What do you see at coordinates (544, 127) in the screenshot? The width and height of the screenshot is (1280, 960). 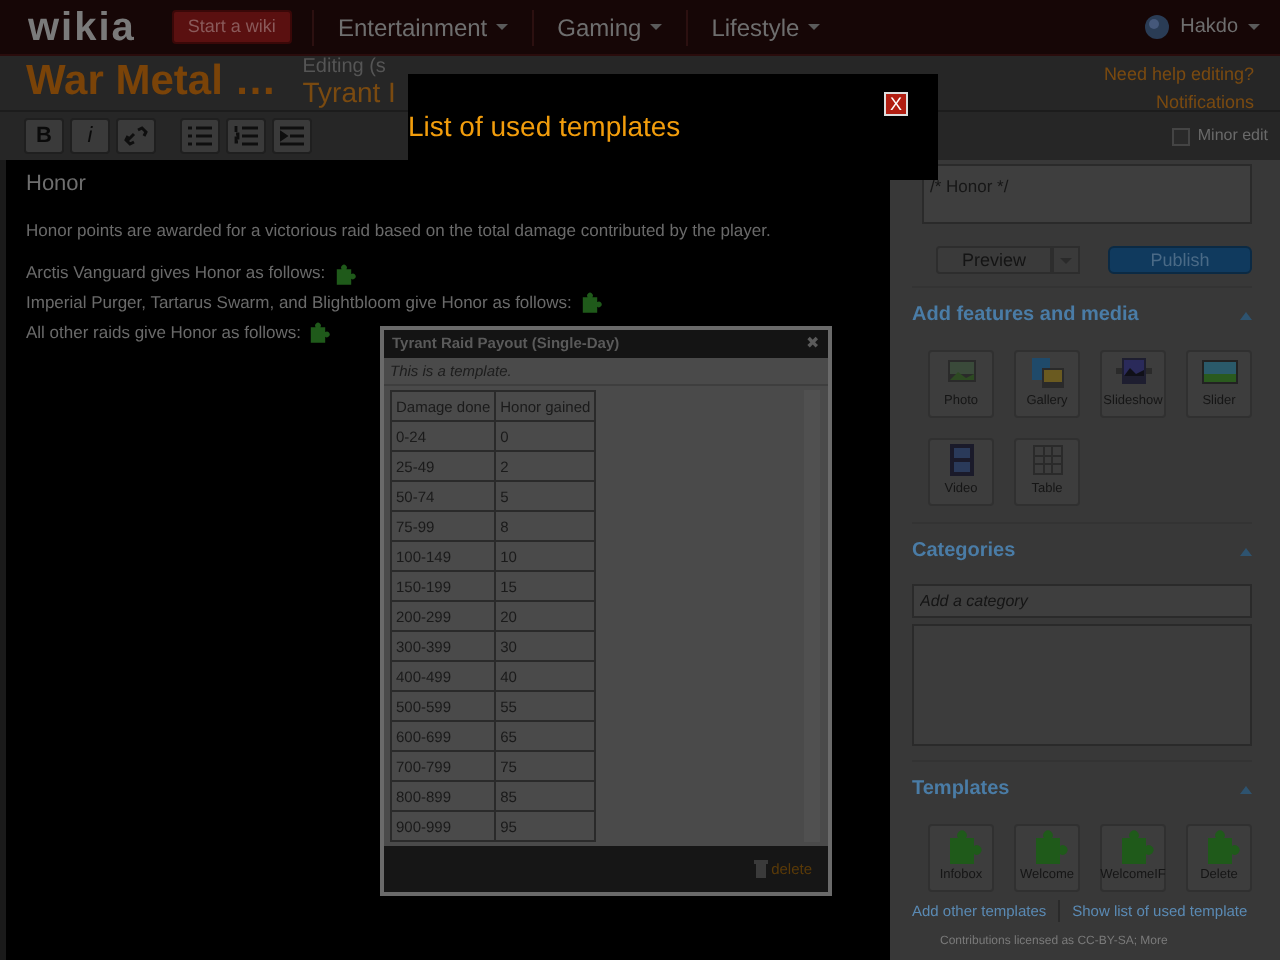 I see `modal-title: List of used templates` at bounding box center [544, 127].